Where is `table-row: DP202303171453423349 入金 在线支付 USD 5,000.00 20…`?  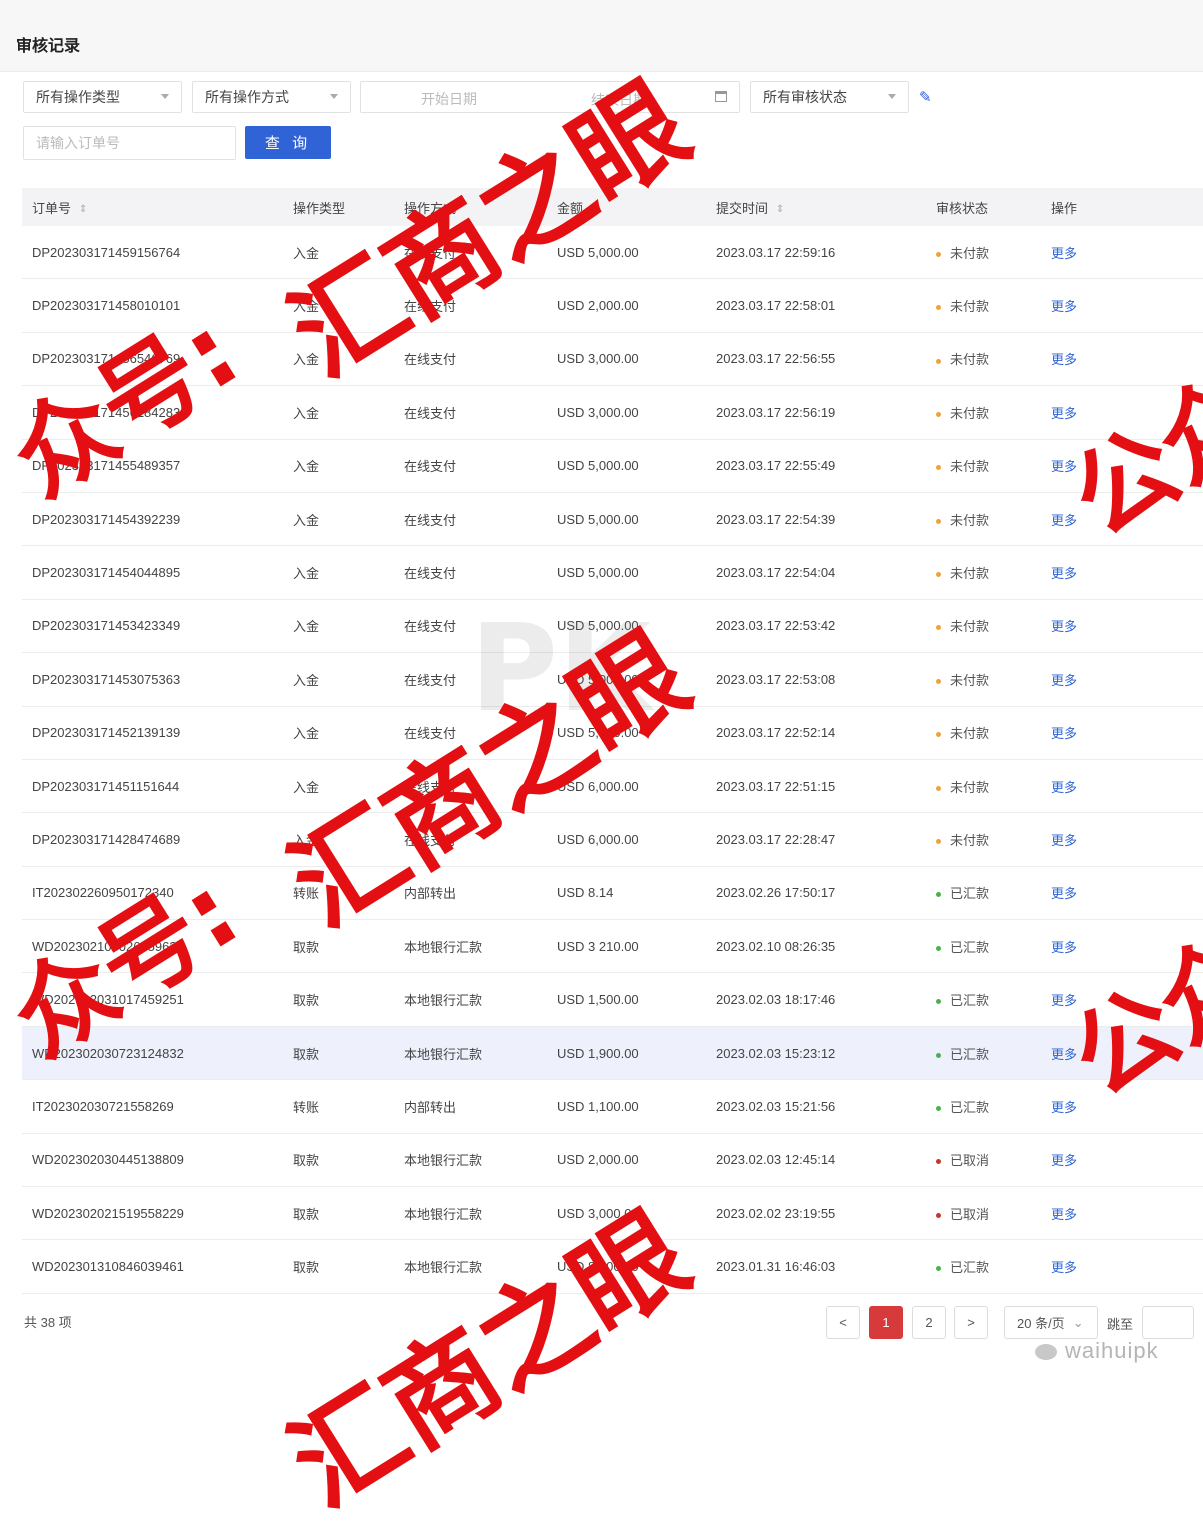
table-row: DP202303171453423349 入金 在线支付 USD 5,000.00 20… is located at coordinates (612, 627).